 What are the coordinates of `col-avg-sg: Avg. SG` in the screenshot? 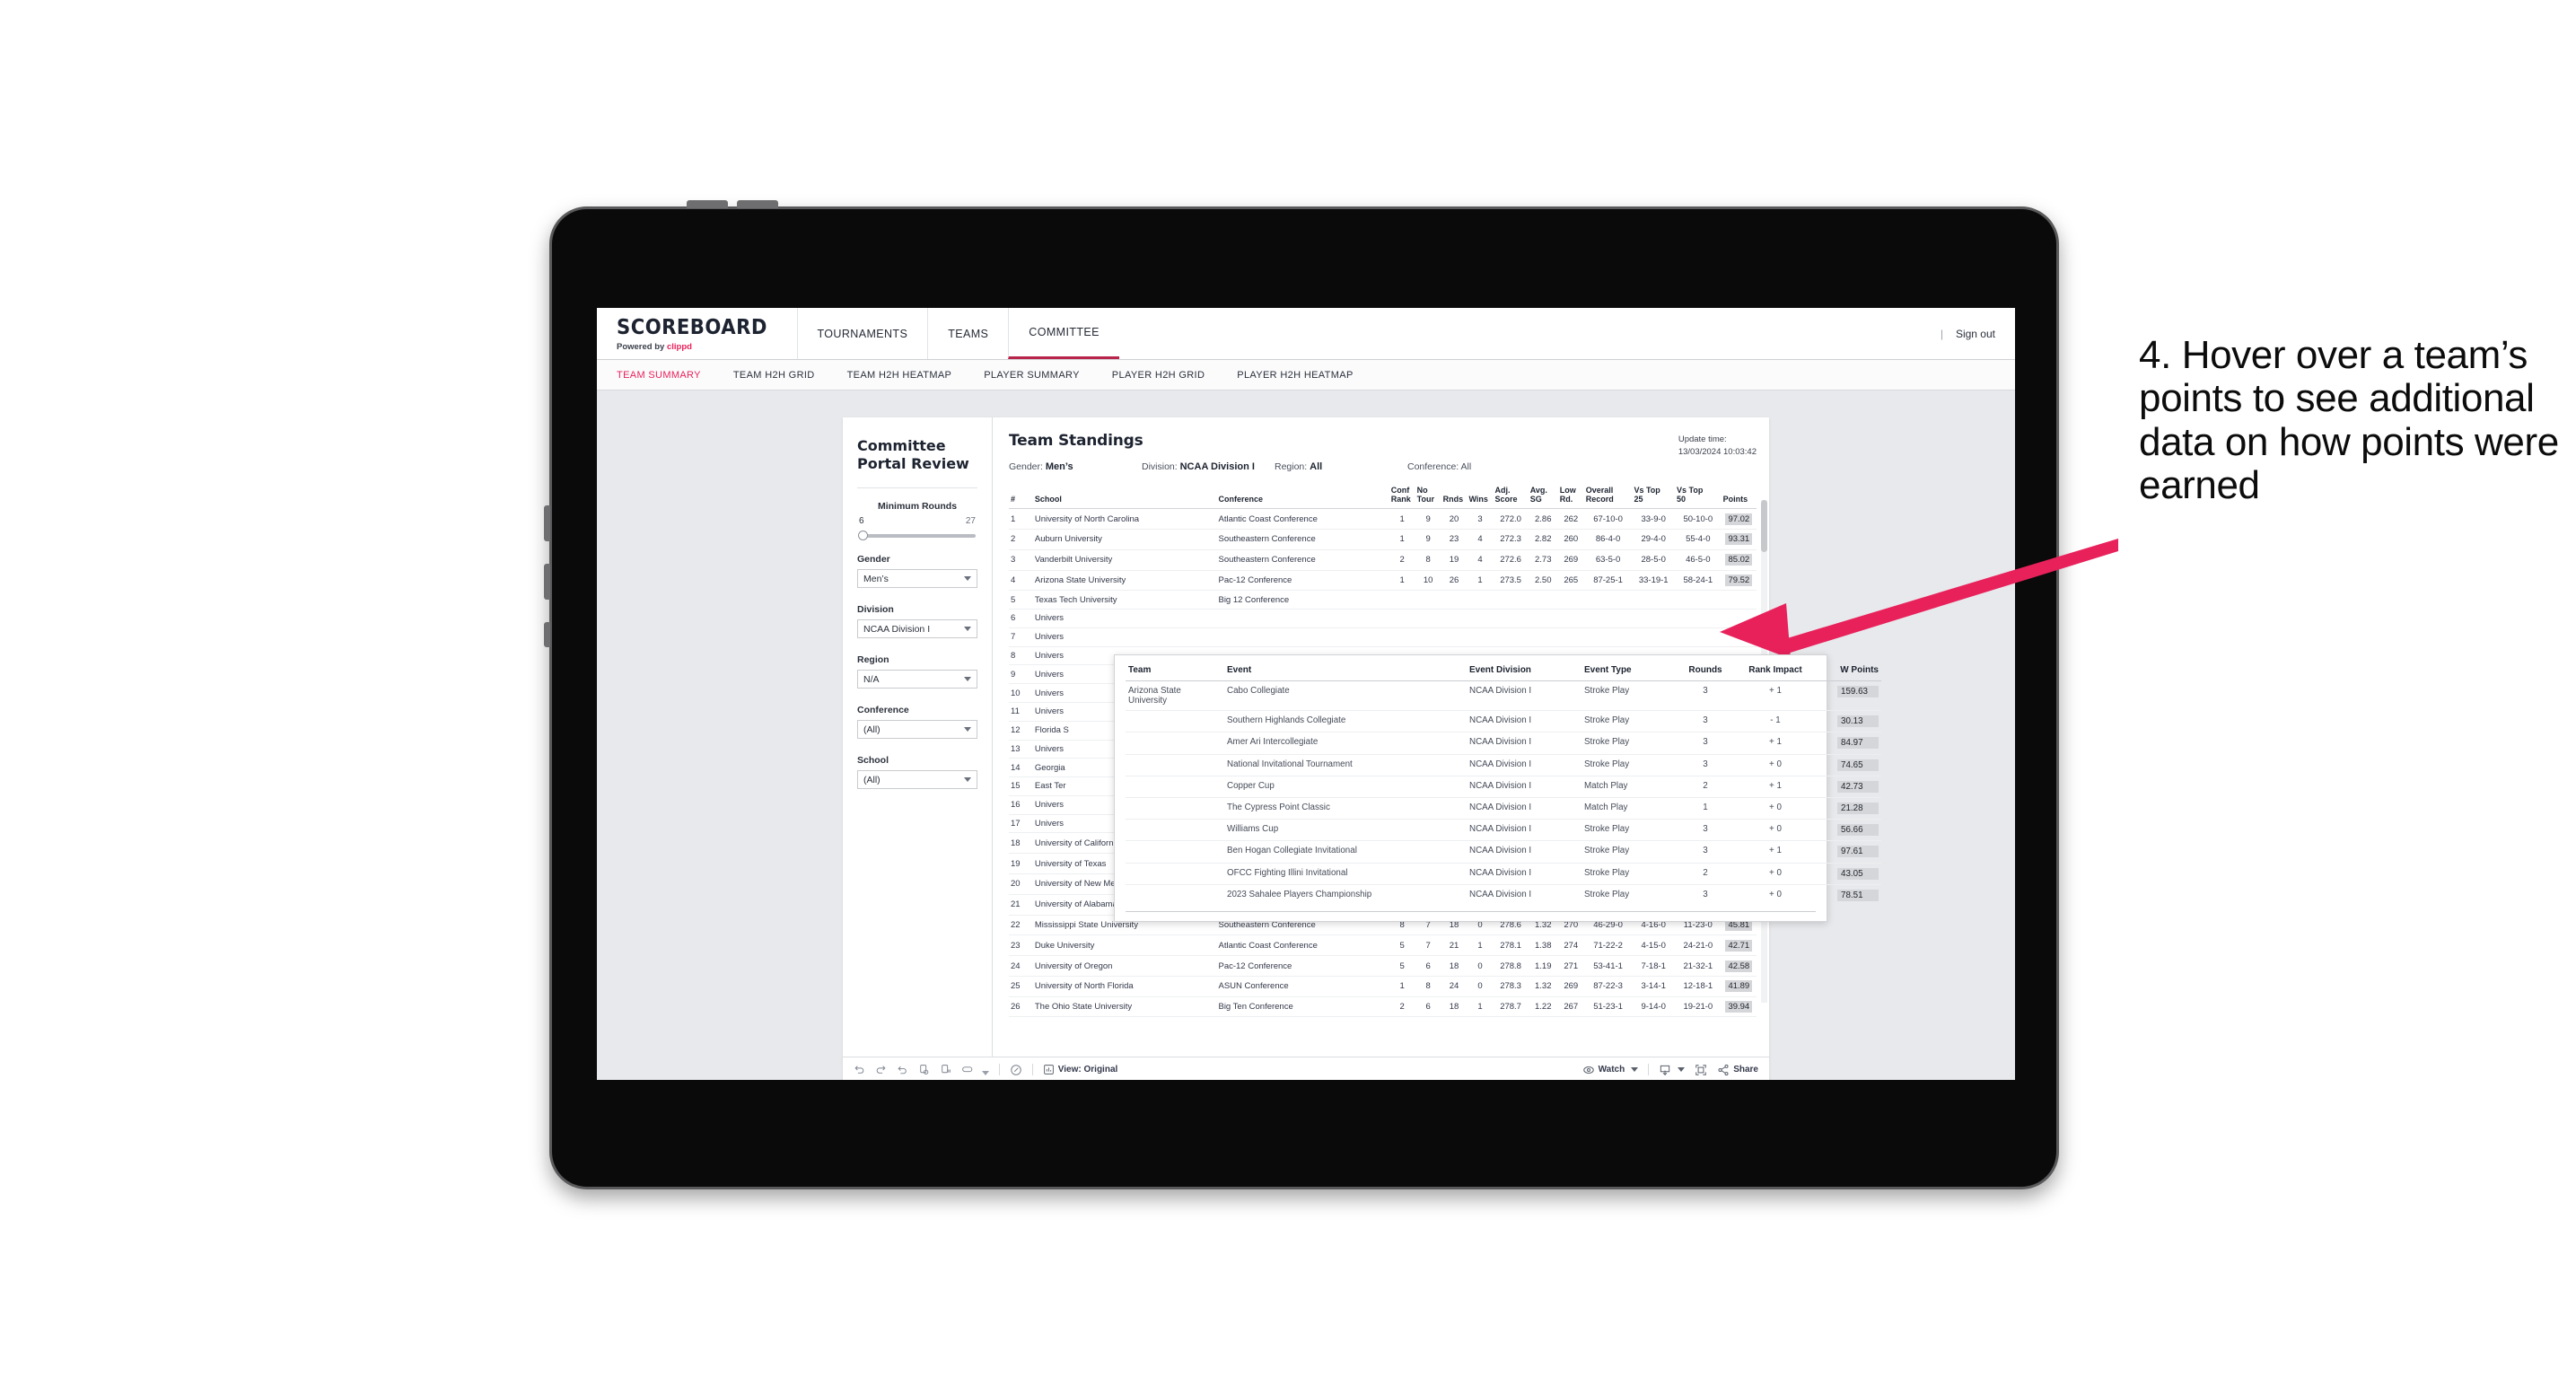 It's located at (1543, 497).